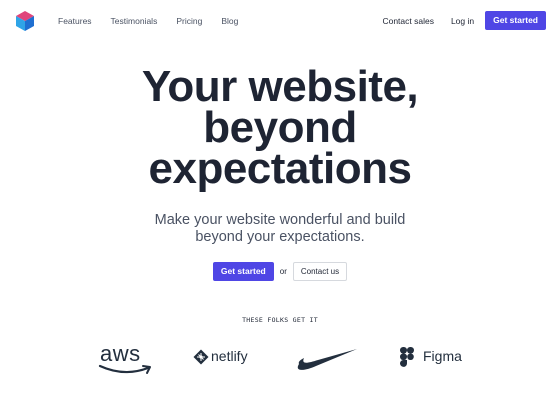 This screenshot has width=560, height=420. Describe the element at coordinates (280, 168) in the screenshot. I see `hero-title-line3: expectations` at that location.